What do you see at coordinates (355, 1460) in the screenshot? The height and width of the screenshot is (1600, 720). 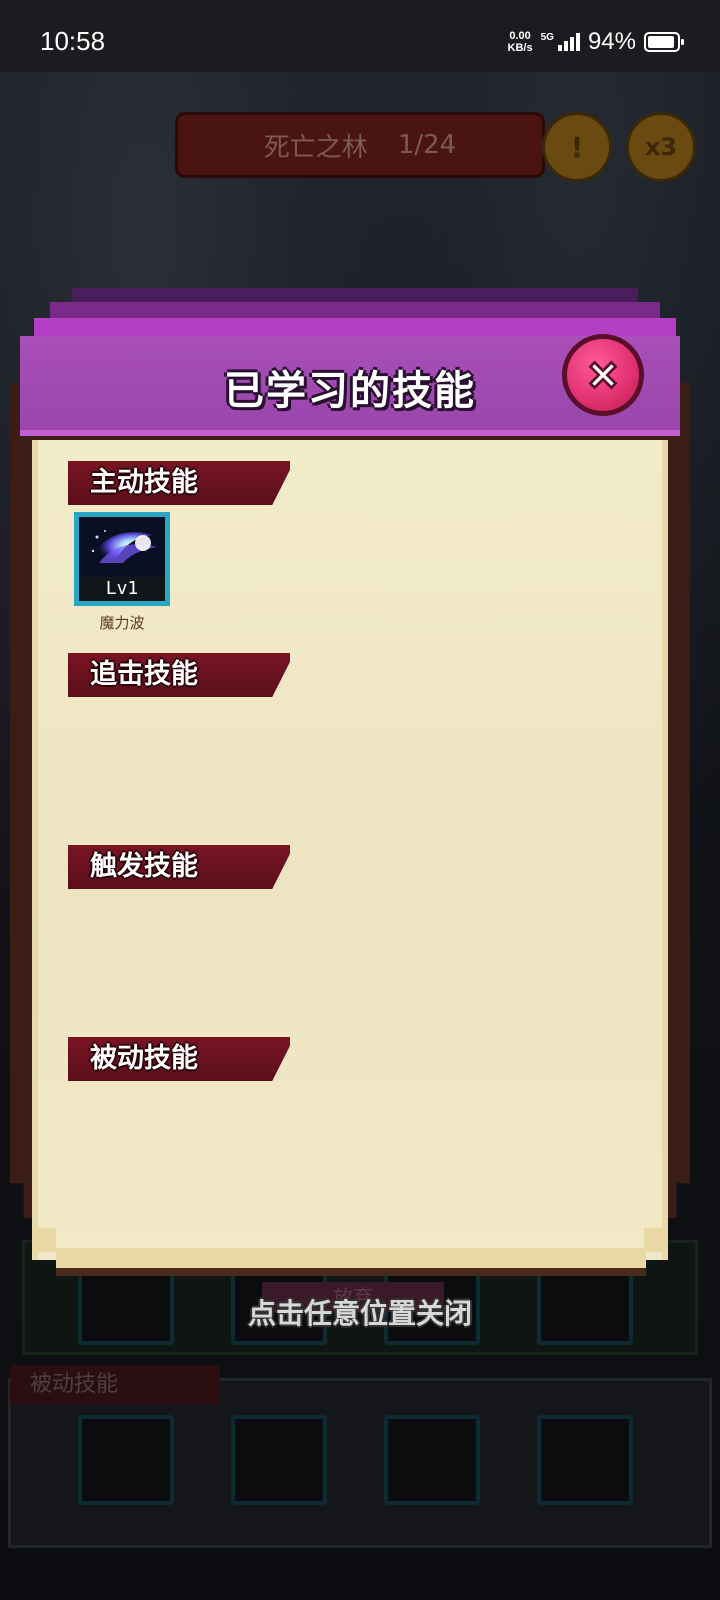 I see `passive-slot-row` at bounding box center [355, 1460].